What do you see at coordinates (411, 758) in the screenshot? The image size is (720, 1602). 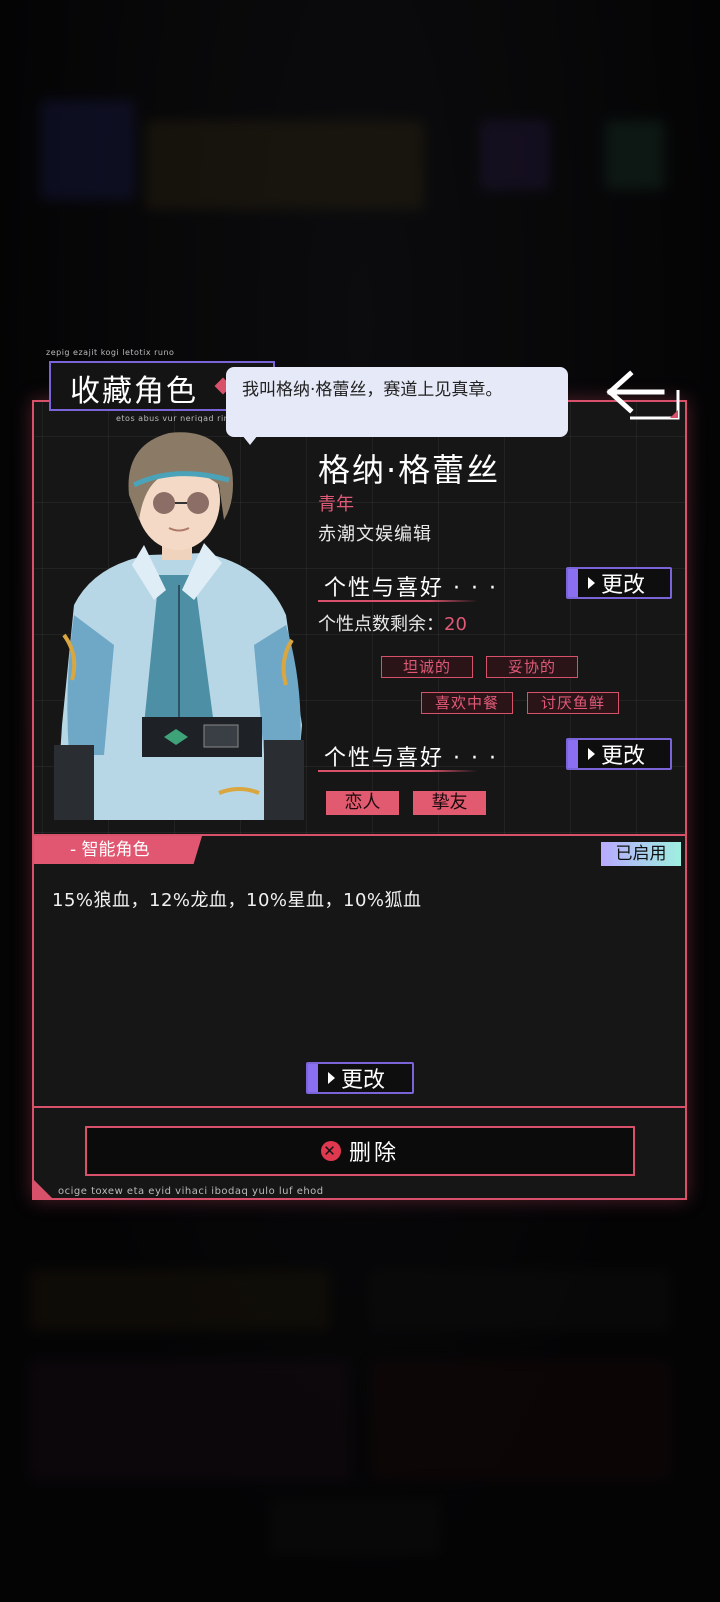 I see `relationships-heading: 个性与喜好 · · ·` at bounding box center [411, 758].